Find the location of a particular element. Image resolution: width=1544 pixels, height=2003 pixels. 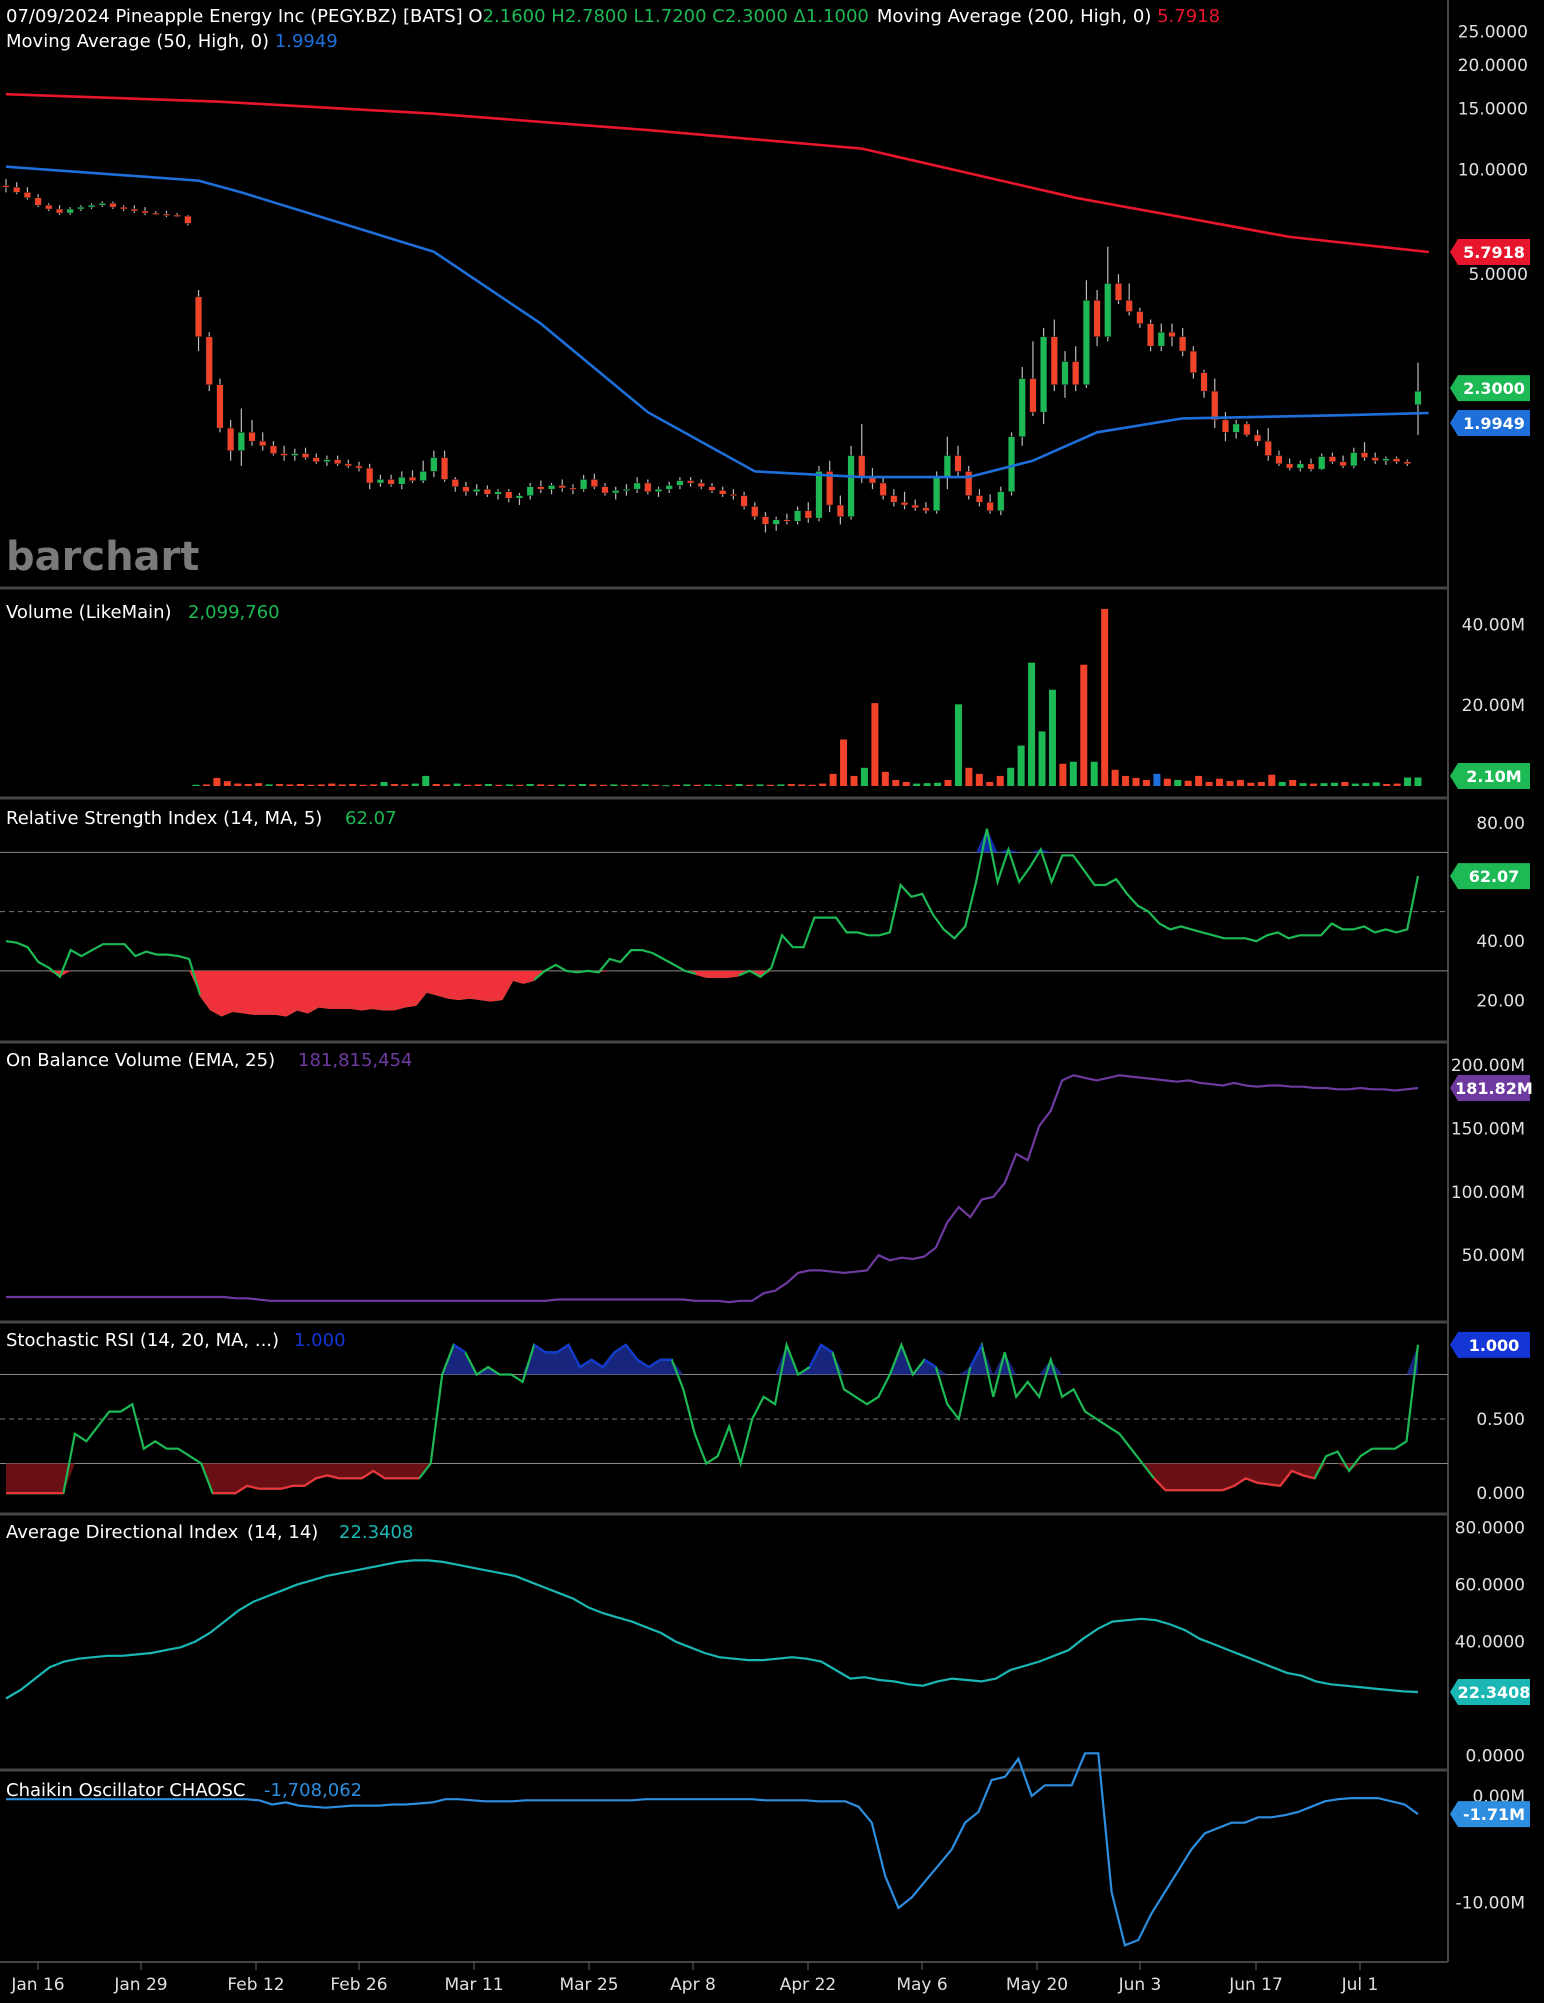

y-tick-6: -10.00M is located at coordinates (1490, 1904).